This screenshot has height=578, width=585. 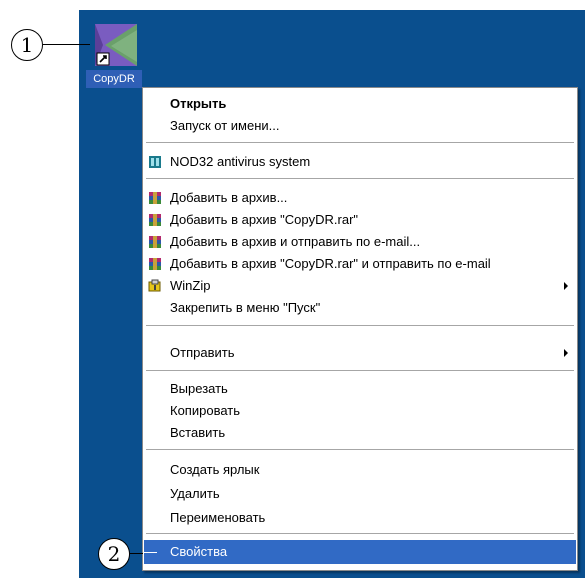 I want to click on menu-item-cut: Вырезать, so click(x=360, y=389).